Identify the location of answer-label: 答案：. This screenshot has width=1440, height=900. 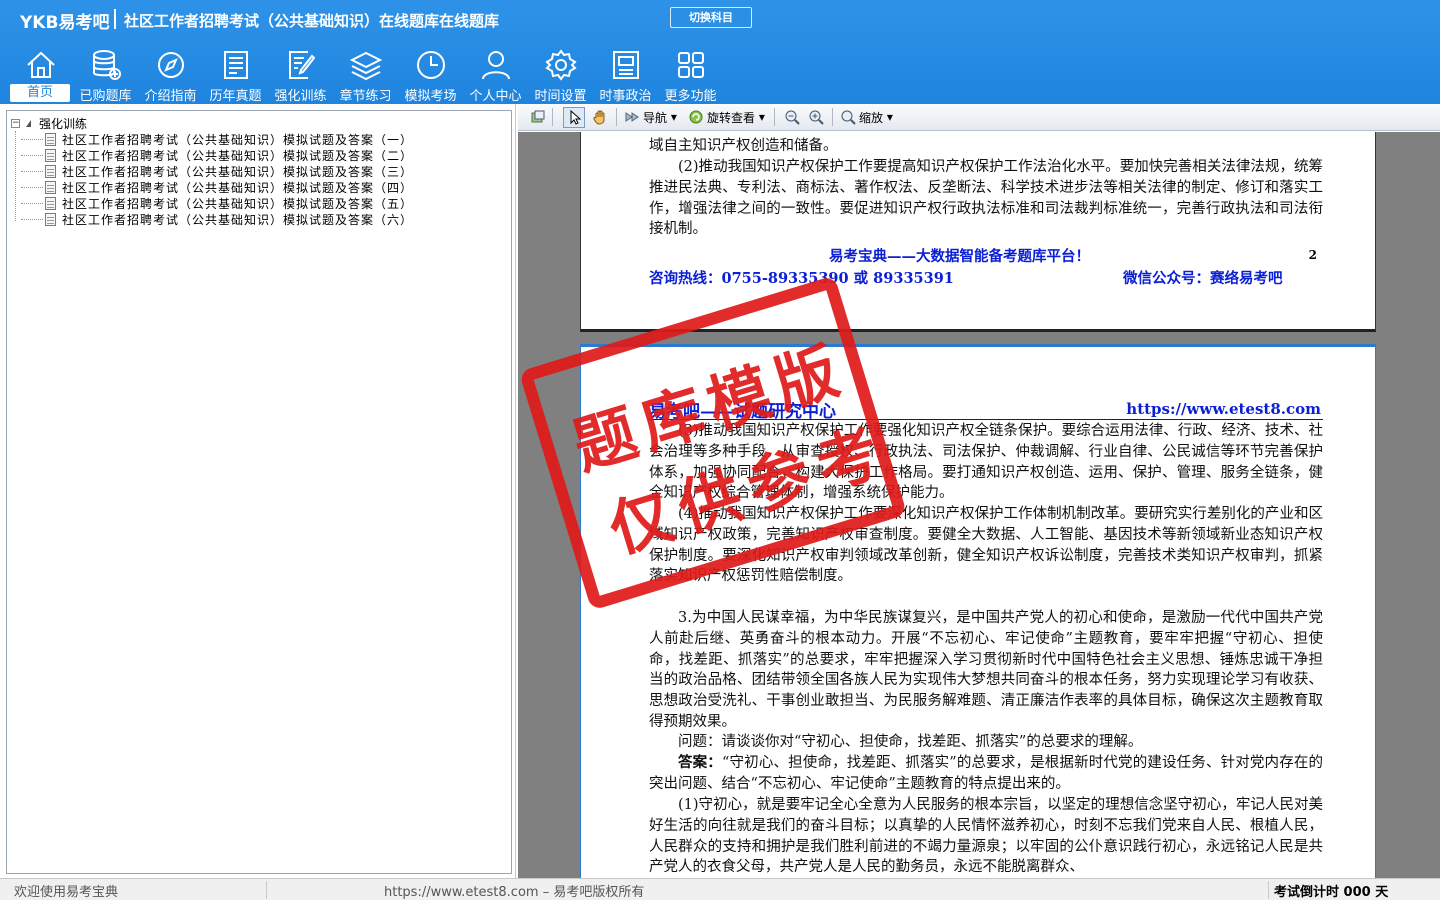
(700, 762).